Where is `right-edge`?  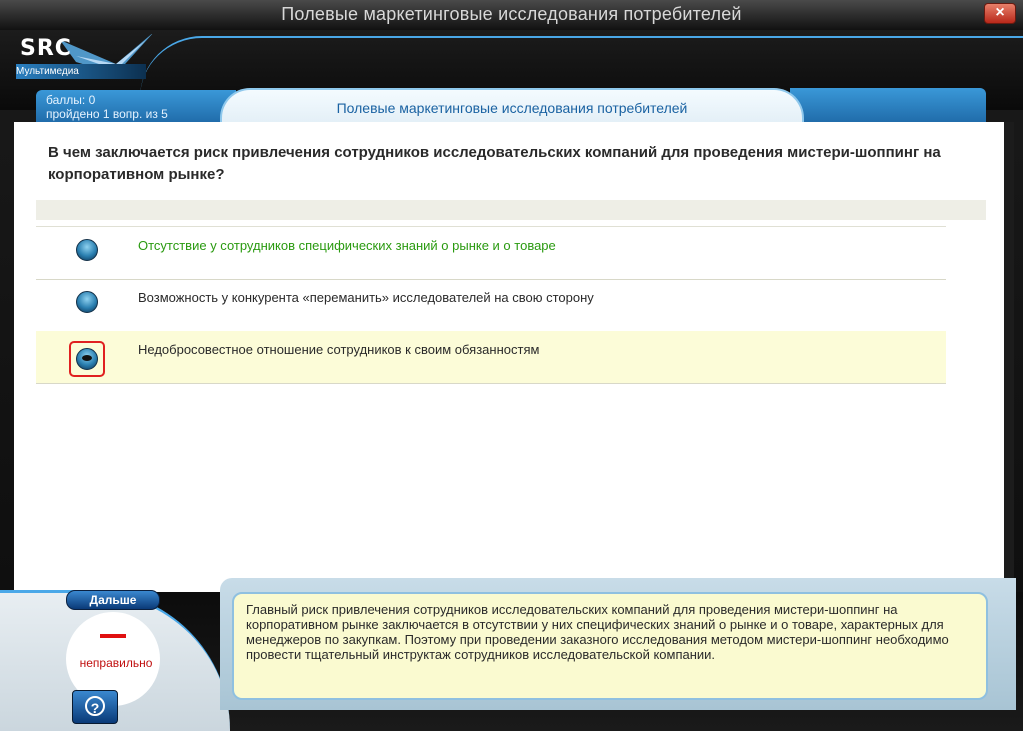
right-edge is located at coordinates (1009, 357).